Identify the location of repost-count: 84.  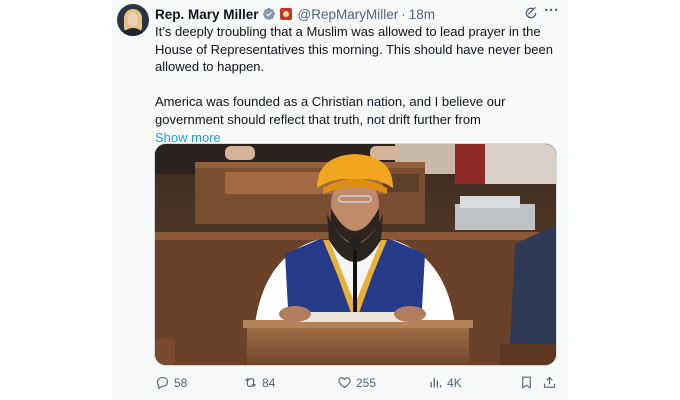
(269, 382).